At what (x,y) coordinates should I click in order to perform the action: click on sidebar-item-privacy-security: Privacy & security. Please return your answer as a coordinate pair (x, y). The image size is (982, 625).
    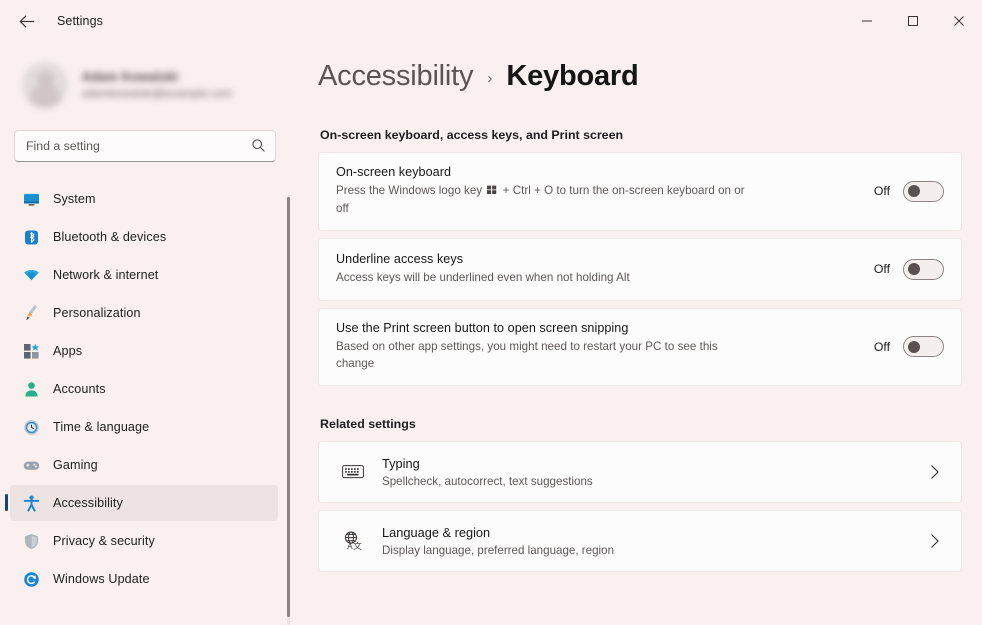
    Looking at the image, I should click on (144, 541).